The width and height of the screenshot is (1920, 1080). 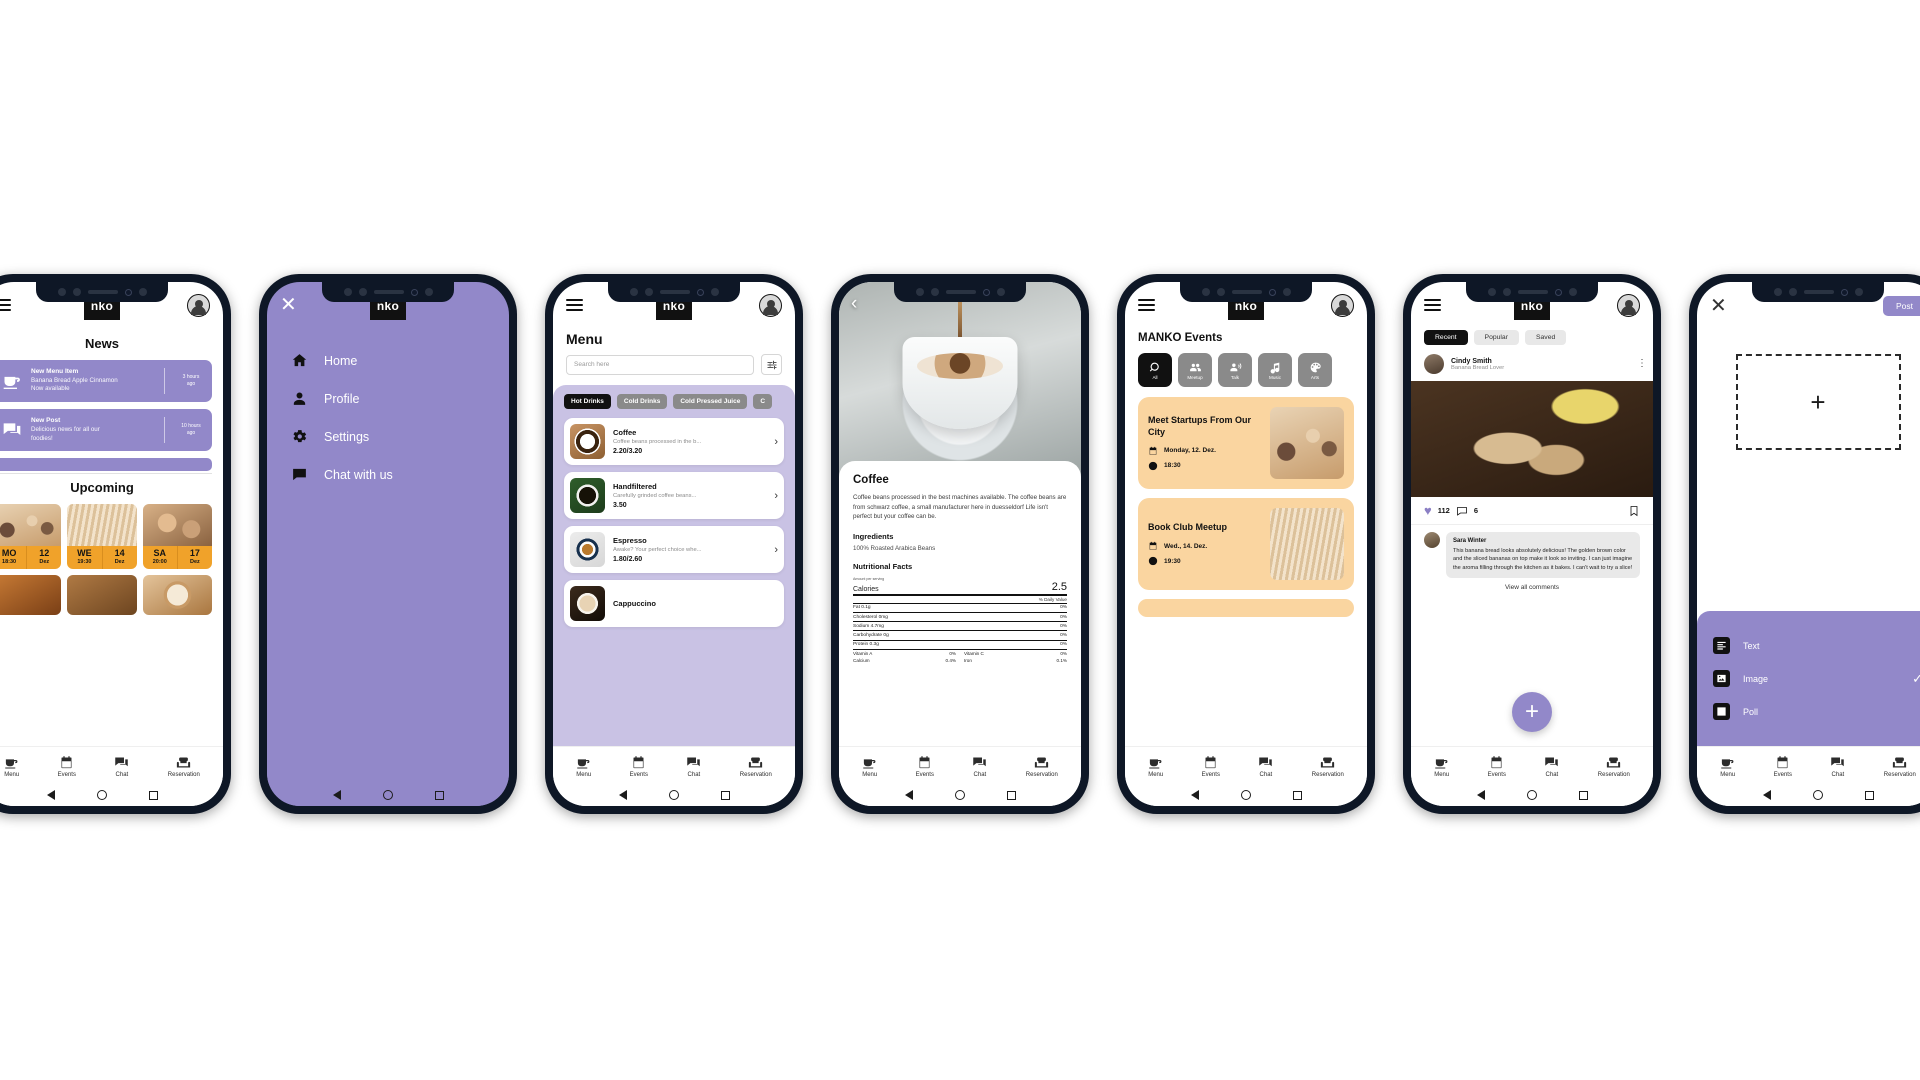 I want to click on segment-popular: Popular, so click(x=1496, y=337).